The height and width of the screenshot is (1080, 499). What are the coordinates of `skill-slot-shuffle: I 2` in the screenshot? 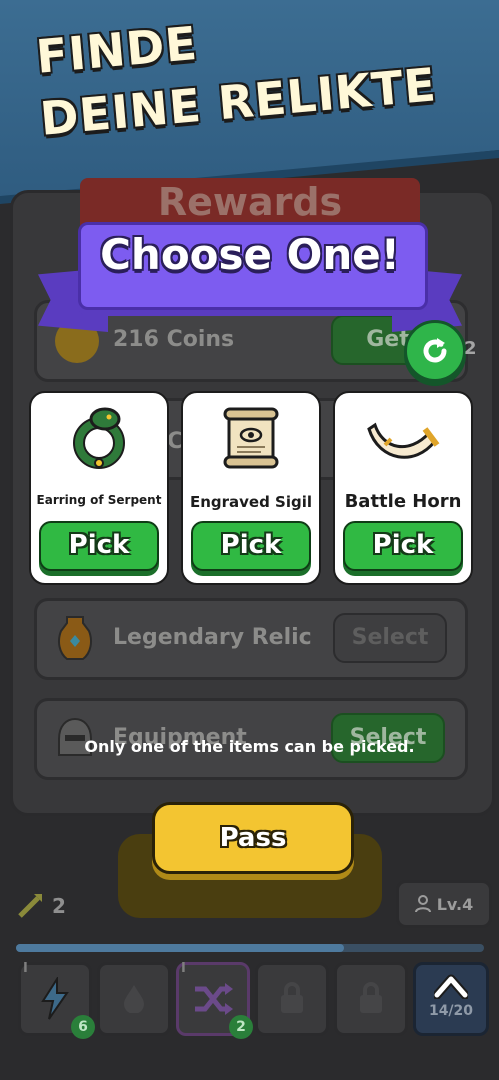 It's located at (214, 1000).